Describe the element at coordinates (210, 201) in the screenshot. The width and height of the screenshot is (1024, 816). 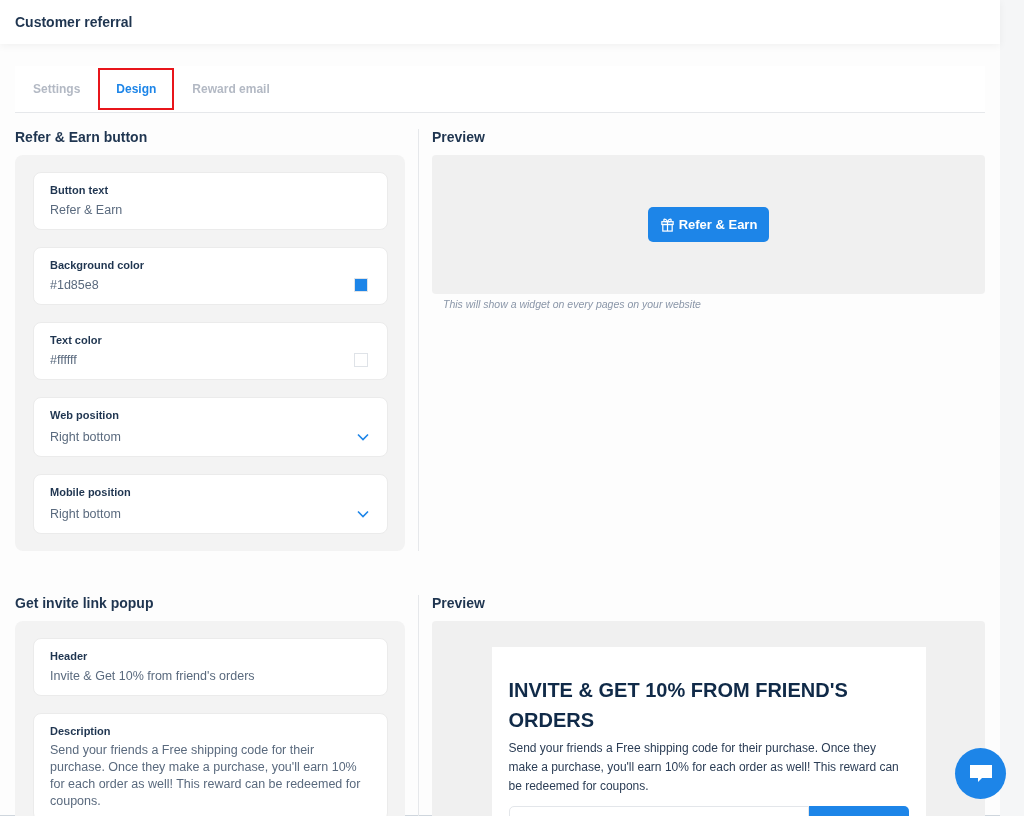
I see `input-field: Button text Refer & Earn` at that location.